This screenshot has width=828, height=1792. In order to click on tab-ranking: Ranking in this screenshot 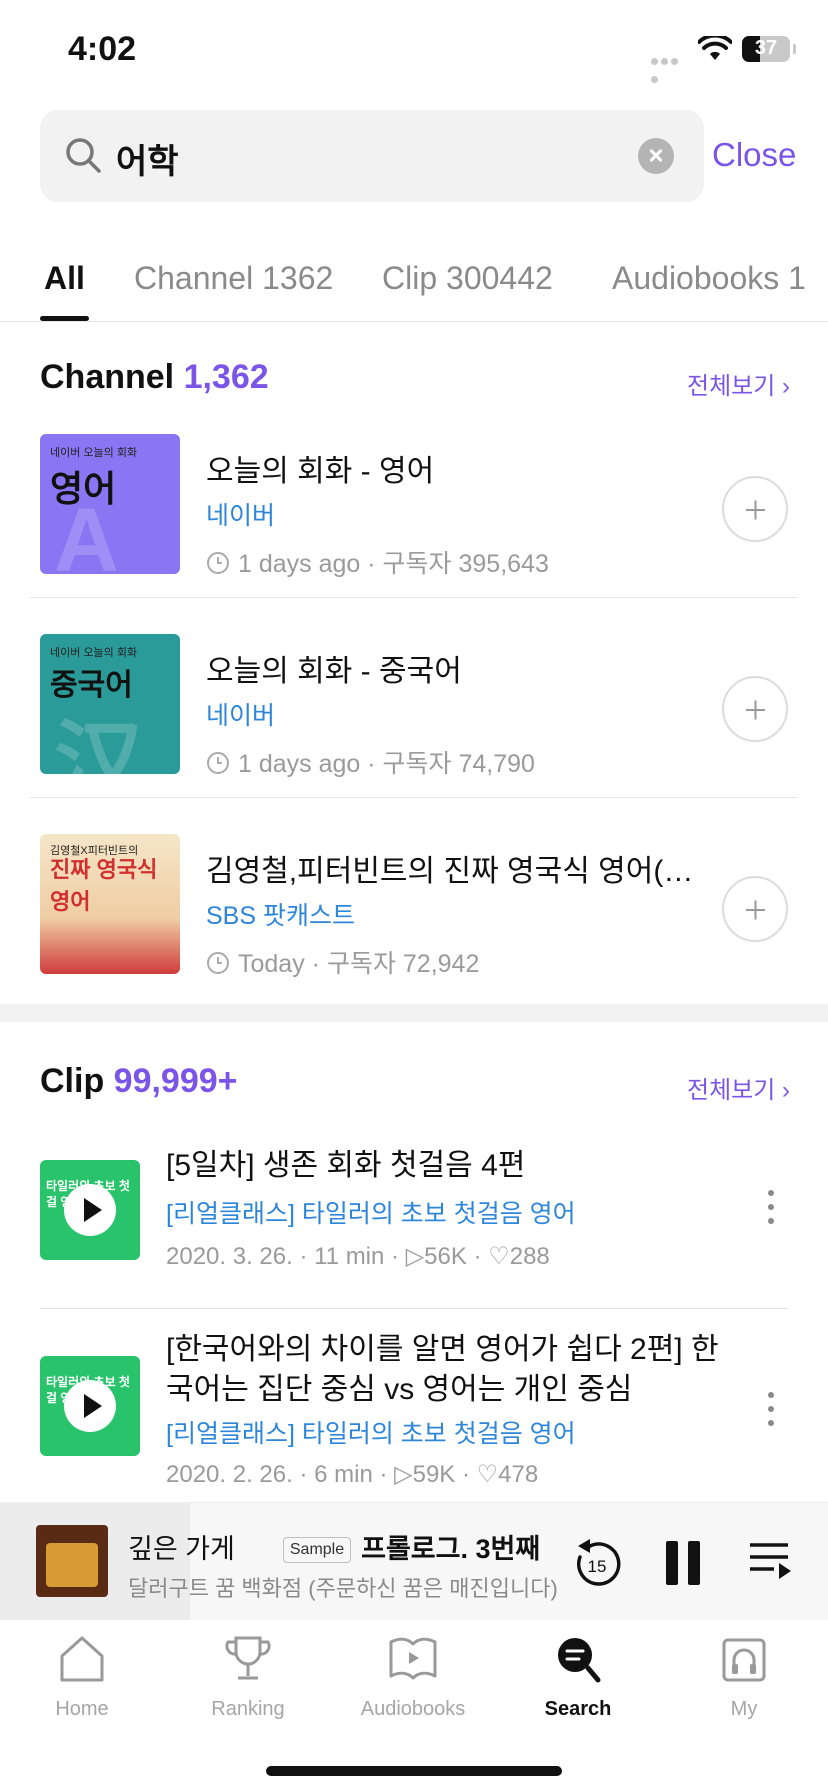, I will do `click(248, 1677)`.